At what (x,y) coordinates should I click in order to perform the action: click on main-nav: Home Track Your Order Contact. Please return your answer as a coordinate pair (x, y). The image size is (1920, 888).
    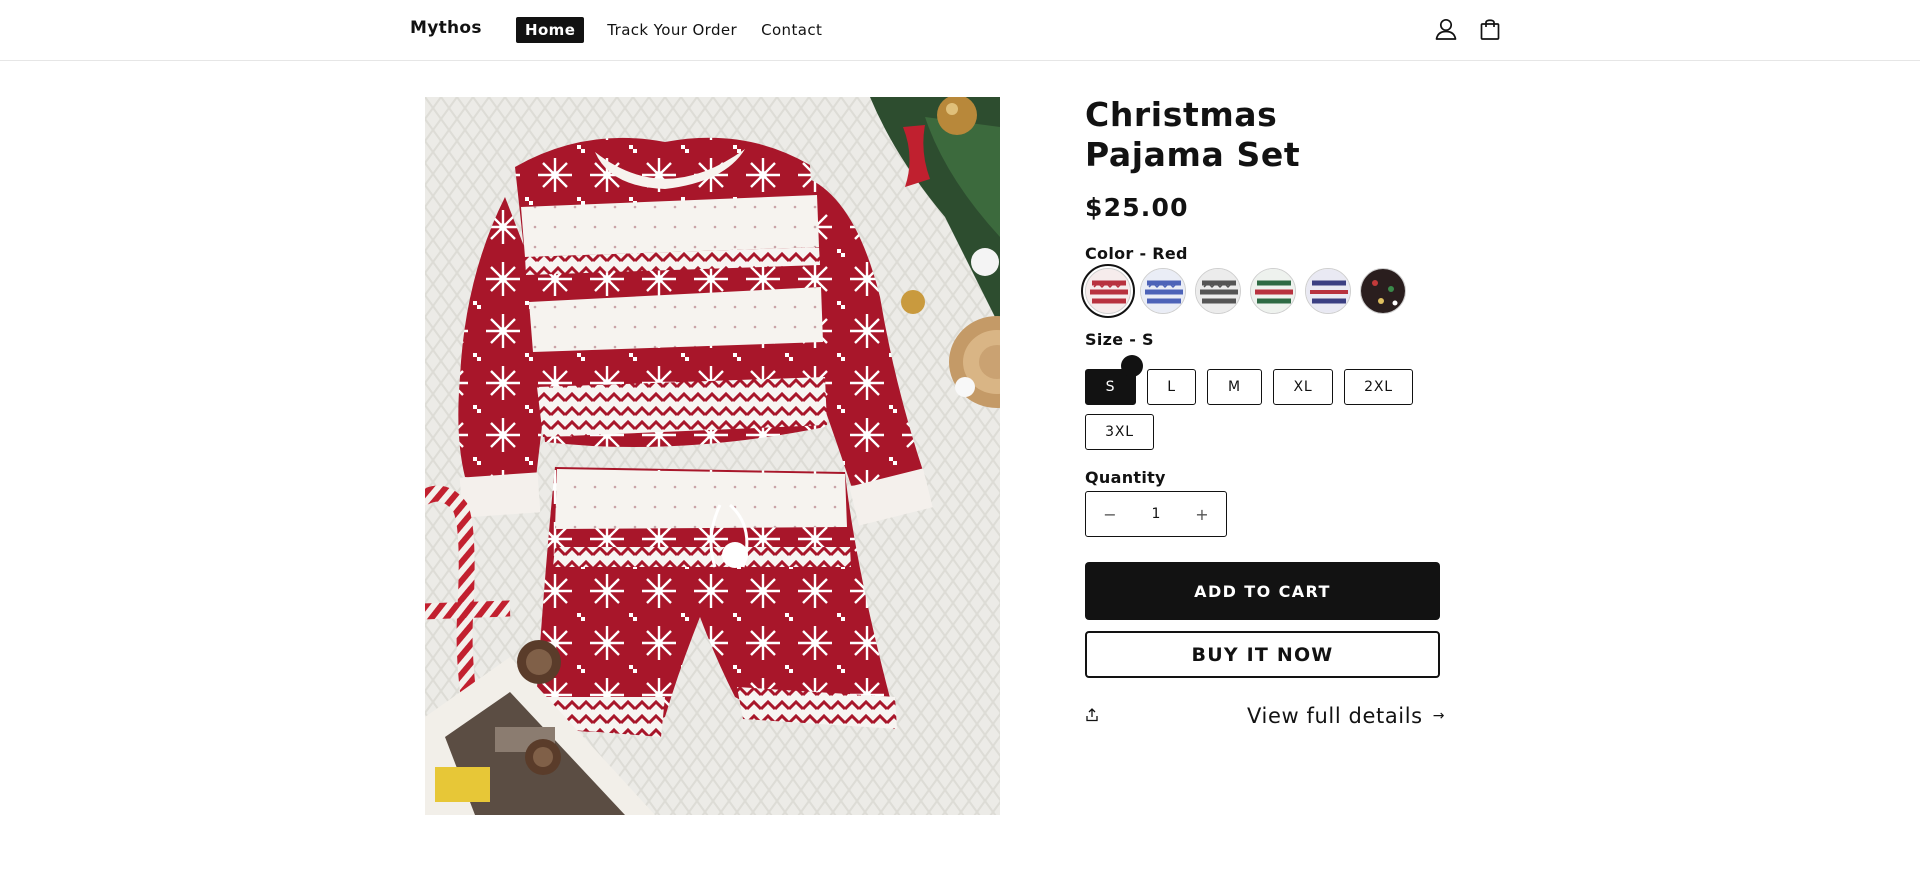
    Looking at the image, I should click on (681, 30).